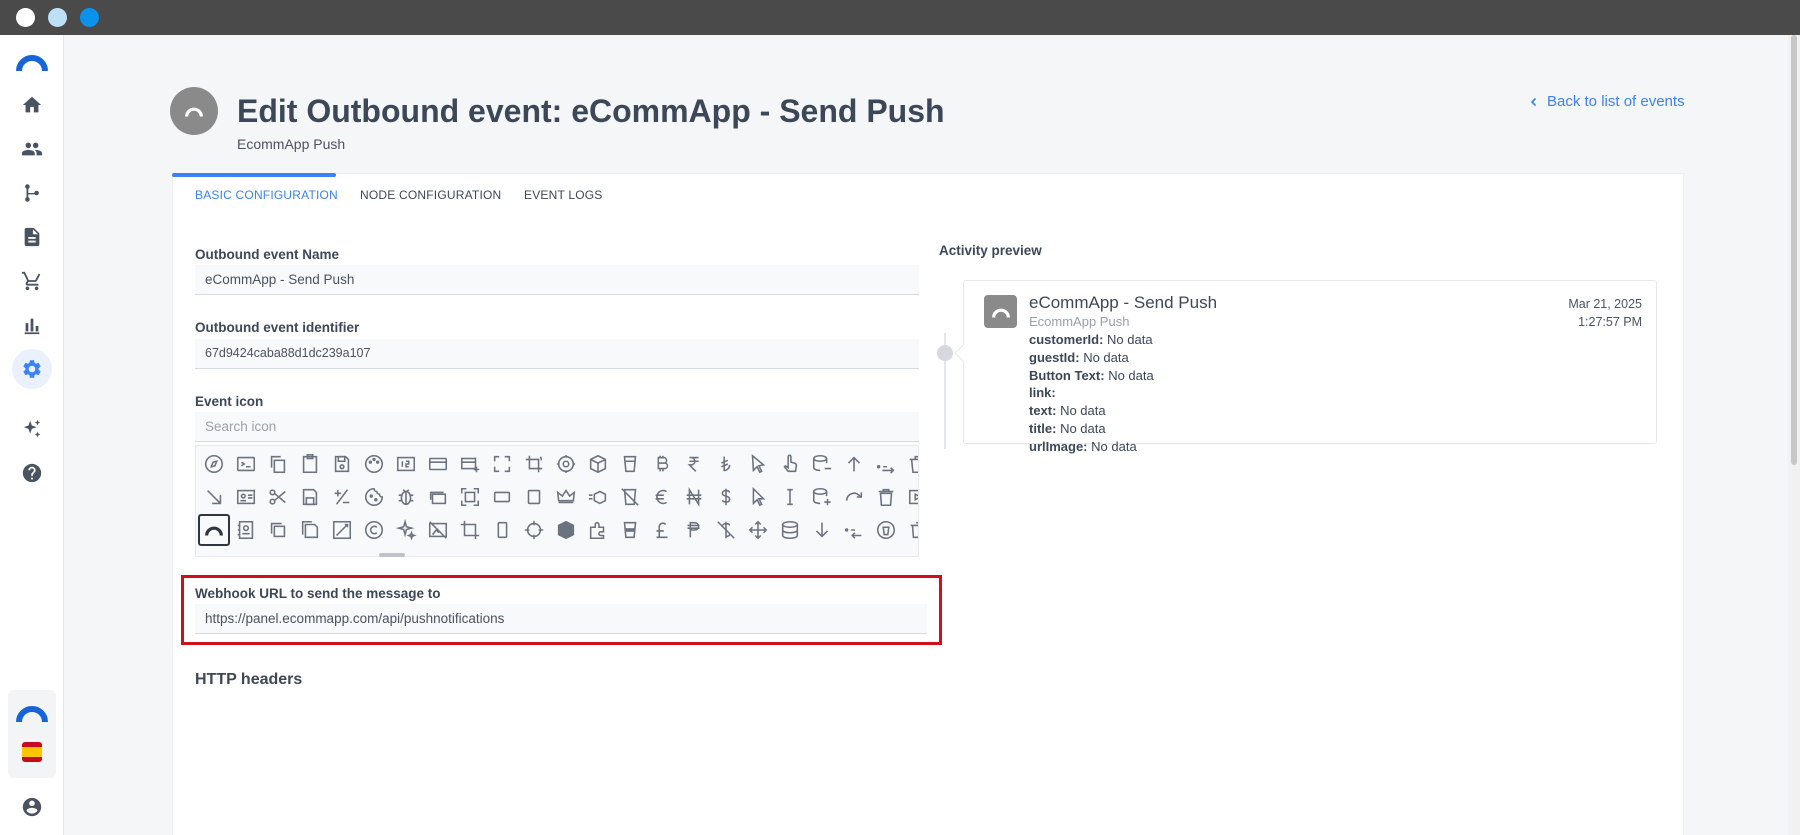 This screenshot has width=1800, height=835. Describe the element at coordinates (694, 530) in the screenshot. I see `peso-icon` at that location.